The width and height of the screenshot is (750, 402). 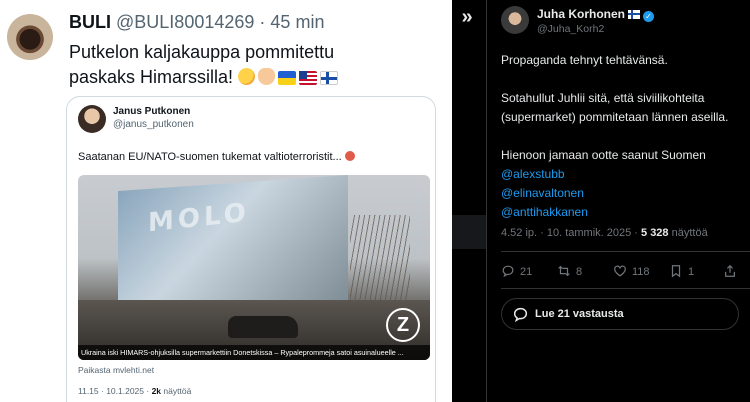 What do you see at coordinates (579, 272) in the screenshot?
I see `repost-count: 8` at bounding box center [579, 272].